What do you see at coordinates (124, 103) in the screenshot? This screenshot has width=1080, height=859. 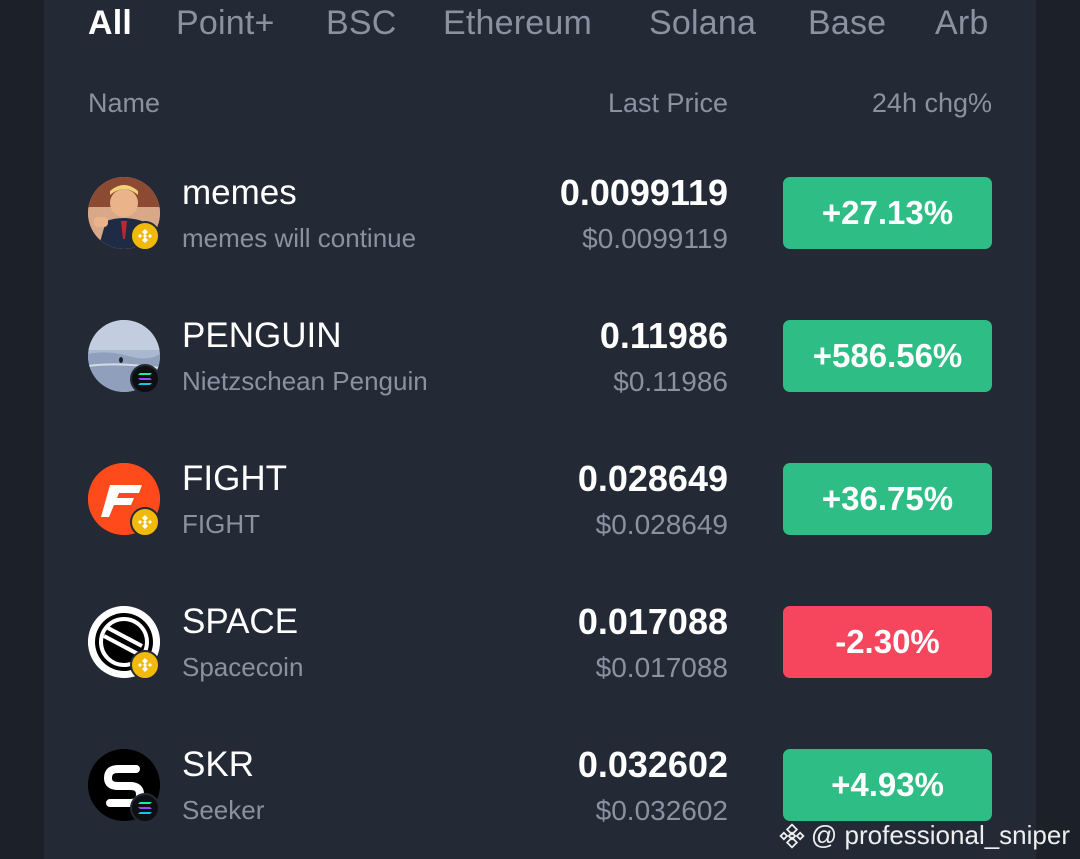 I see `column-header-name: Name` at bounding box center [124, 103].